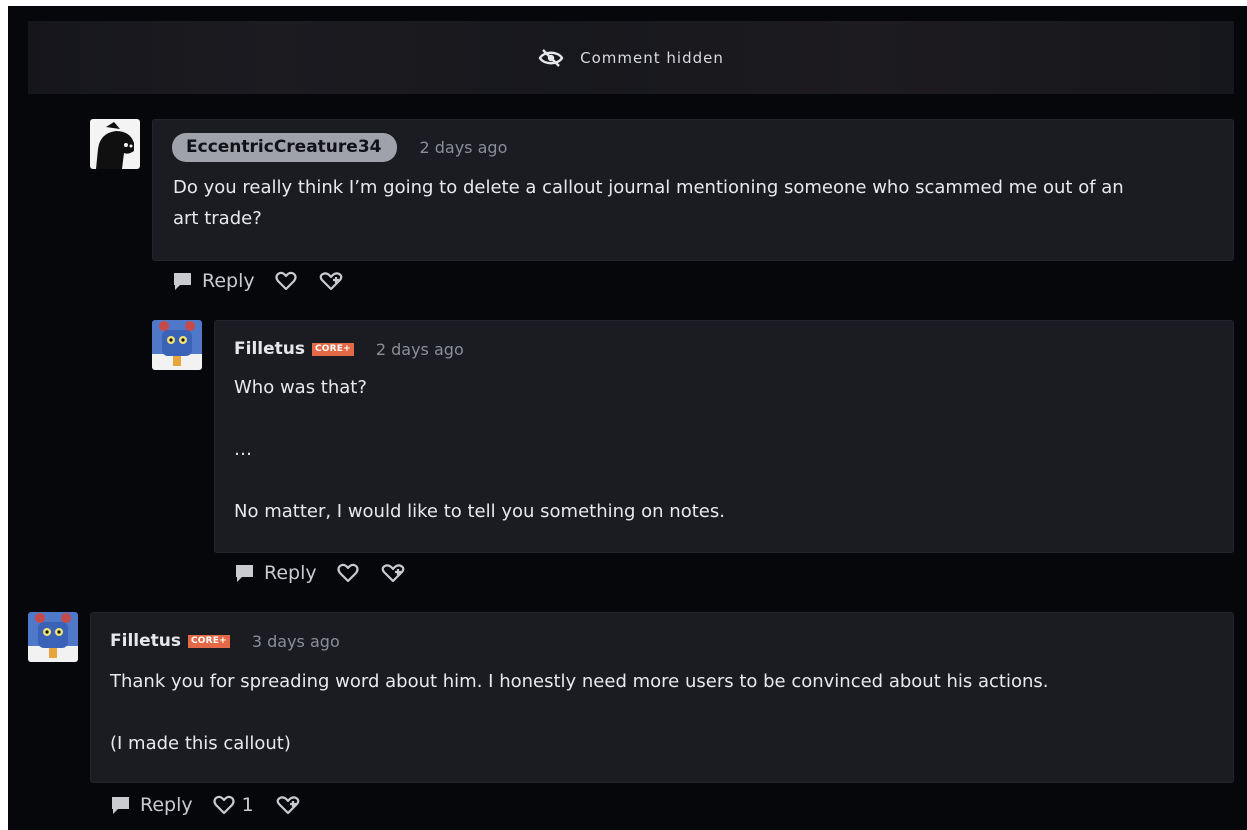 The image size is (1247, 830). Describe the element at coordinates (652, 57) in the screenshot. I see `hidden-comment-label: Comment hidden` at that location.